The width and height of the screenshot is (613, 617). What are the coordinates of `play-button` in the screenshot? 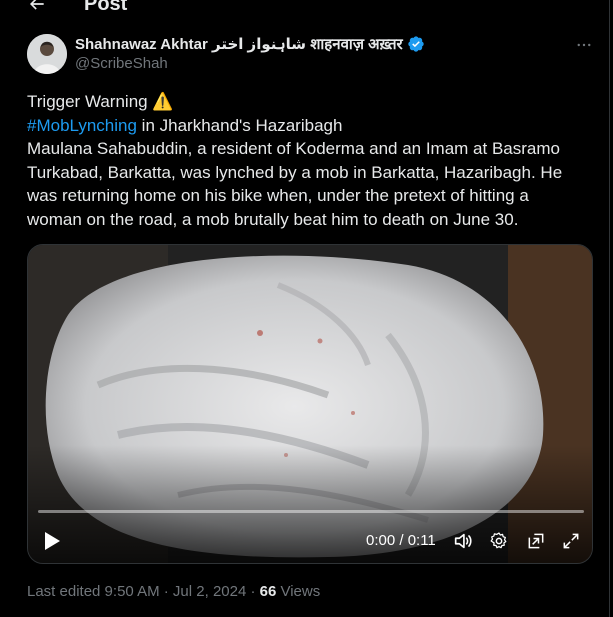 It's located at (52, 541).